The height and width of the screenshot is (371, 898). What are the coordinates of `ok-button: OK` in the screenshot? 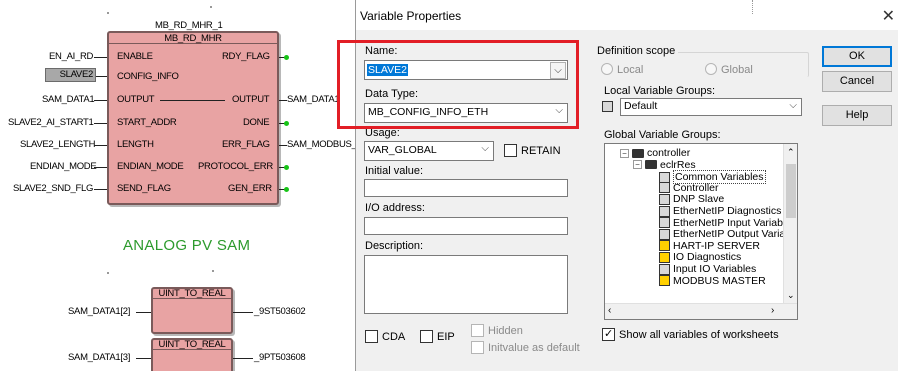 It's located at (857, 56).